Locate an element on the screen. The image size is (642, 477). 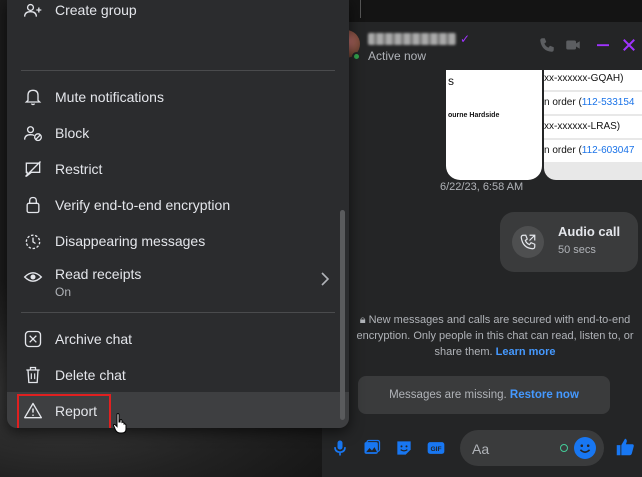
menu-item-disappearing-messages: Disappearing messages is located at coordinates (178, 241).